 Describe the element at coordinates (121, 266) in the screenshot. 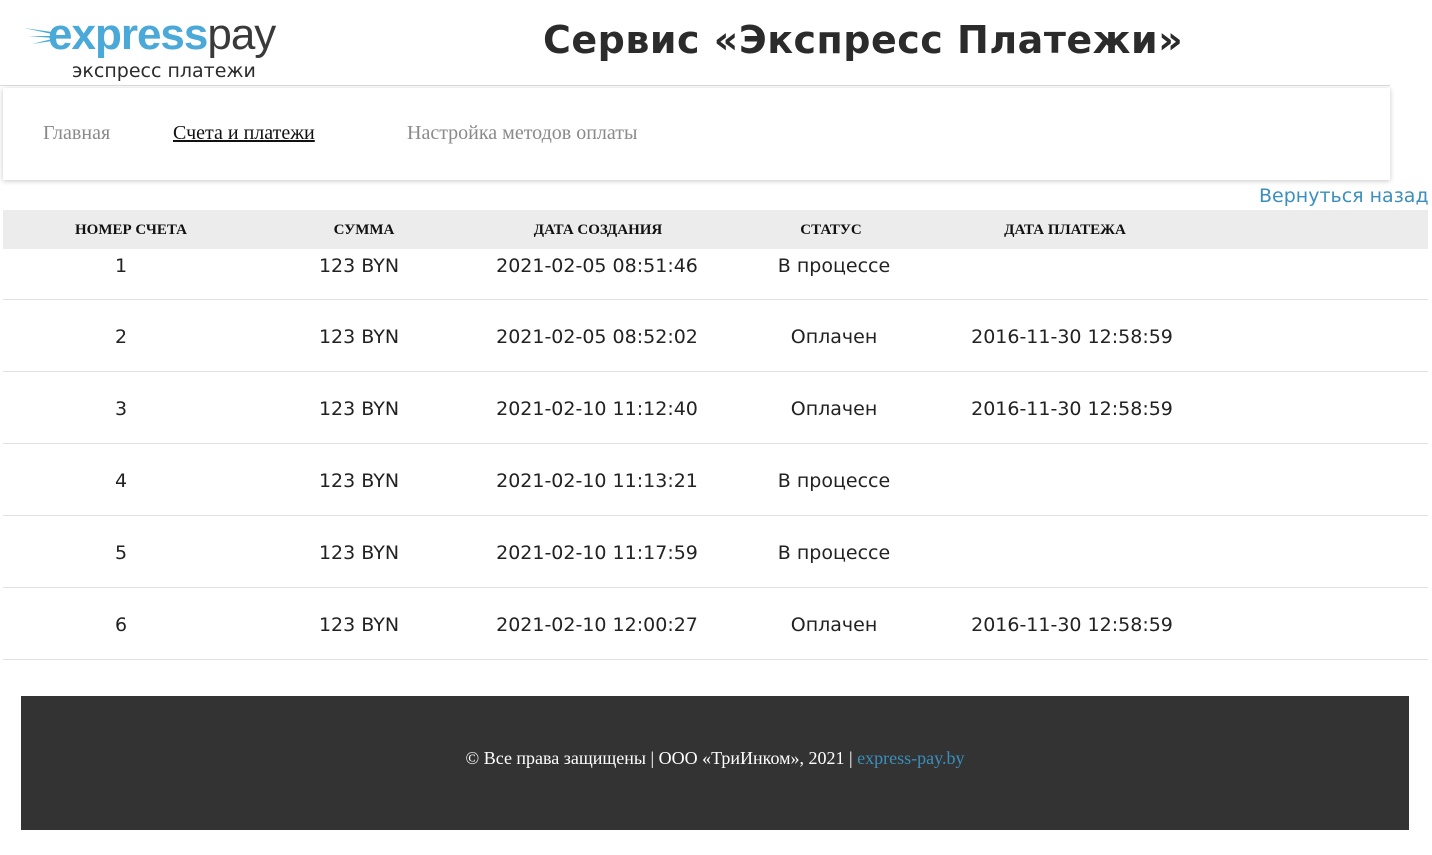

I see `cell-invoice-number: 1` at that location.